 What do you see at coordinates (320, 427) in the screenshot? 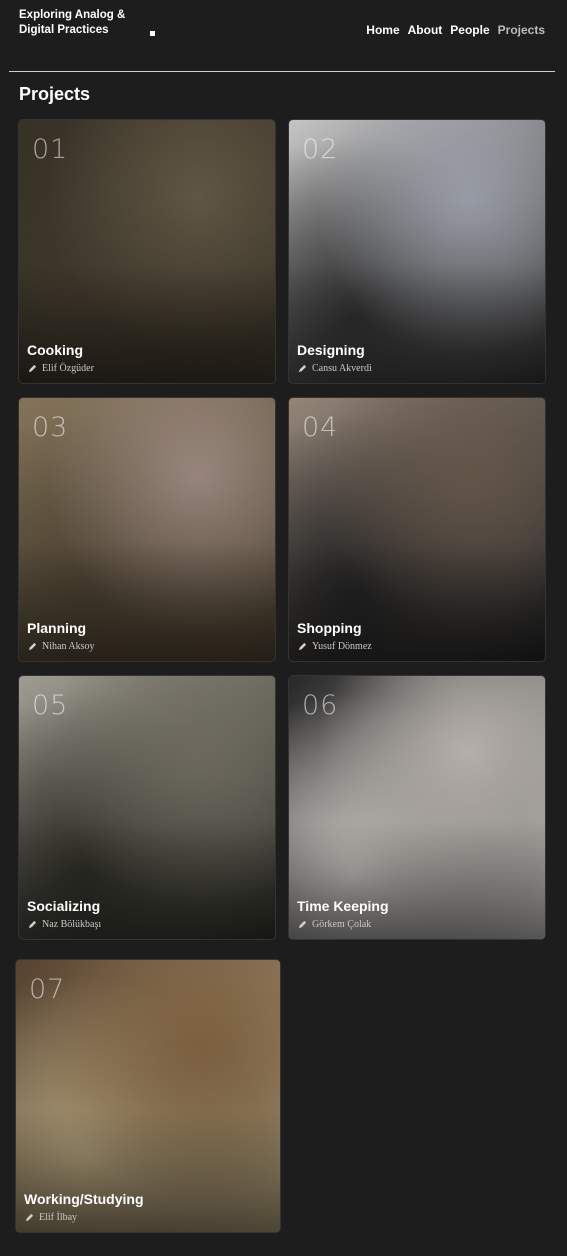
I see `project-number: 04` at bounding box center [320, 427].